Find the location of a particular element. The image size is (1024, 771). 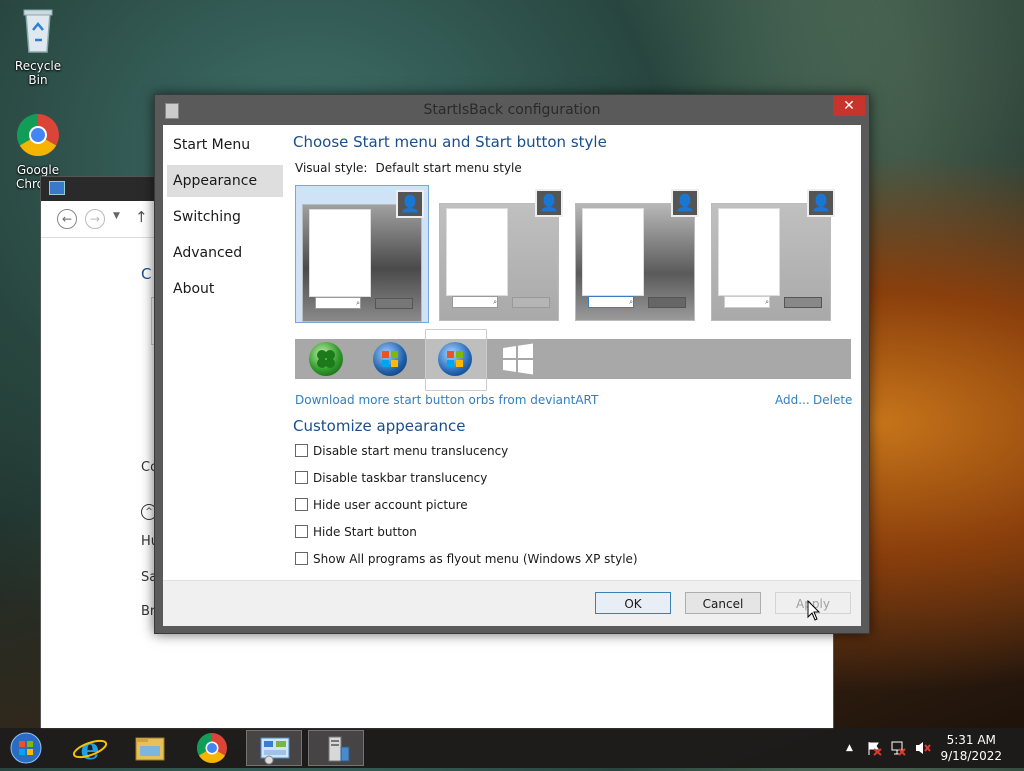

taskbar-chrome is located at coordinates (212, 748).